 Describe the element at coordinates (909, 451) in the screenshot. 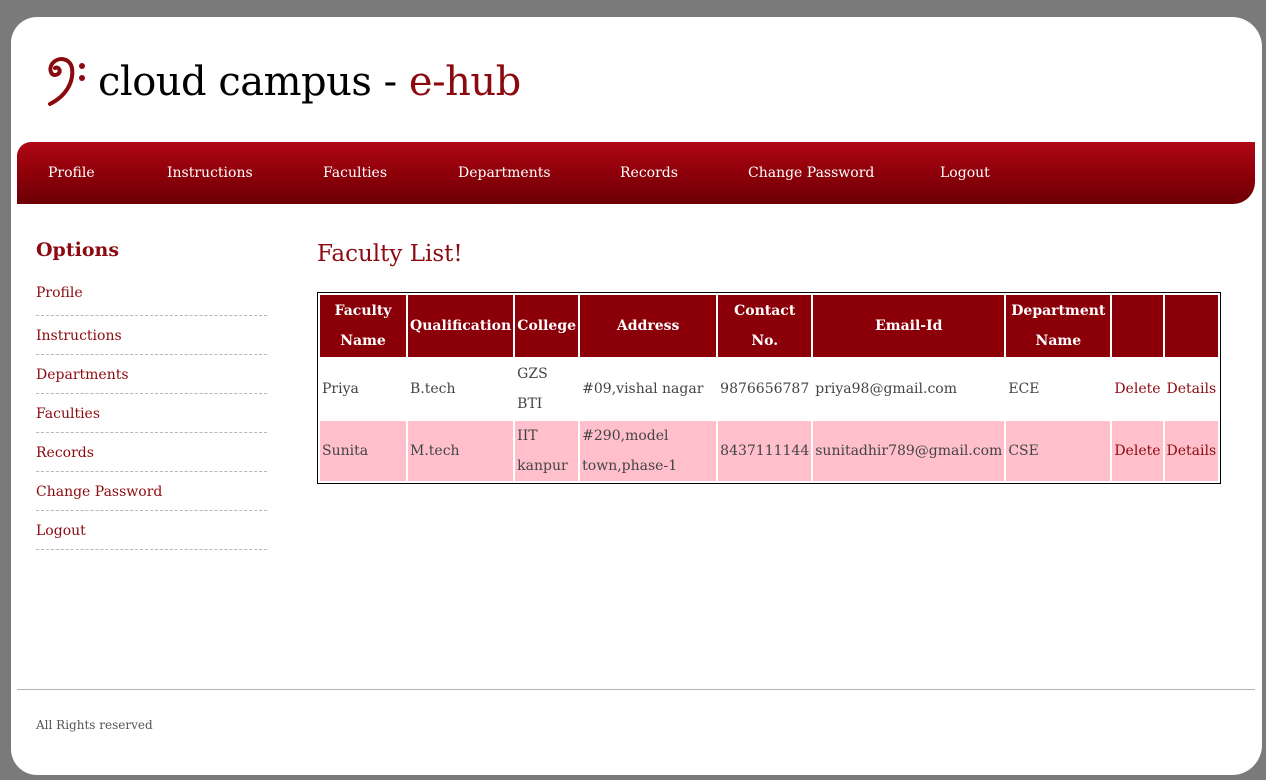

I see `cell-email: sunitadhir789@gmail.com` at that location.